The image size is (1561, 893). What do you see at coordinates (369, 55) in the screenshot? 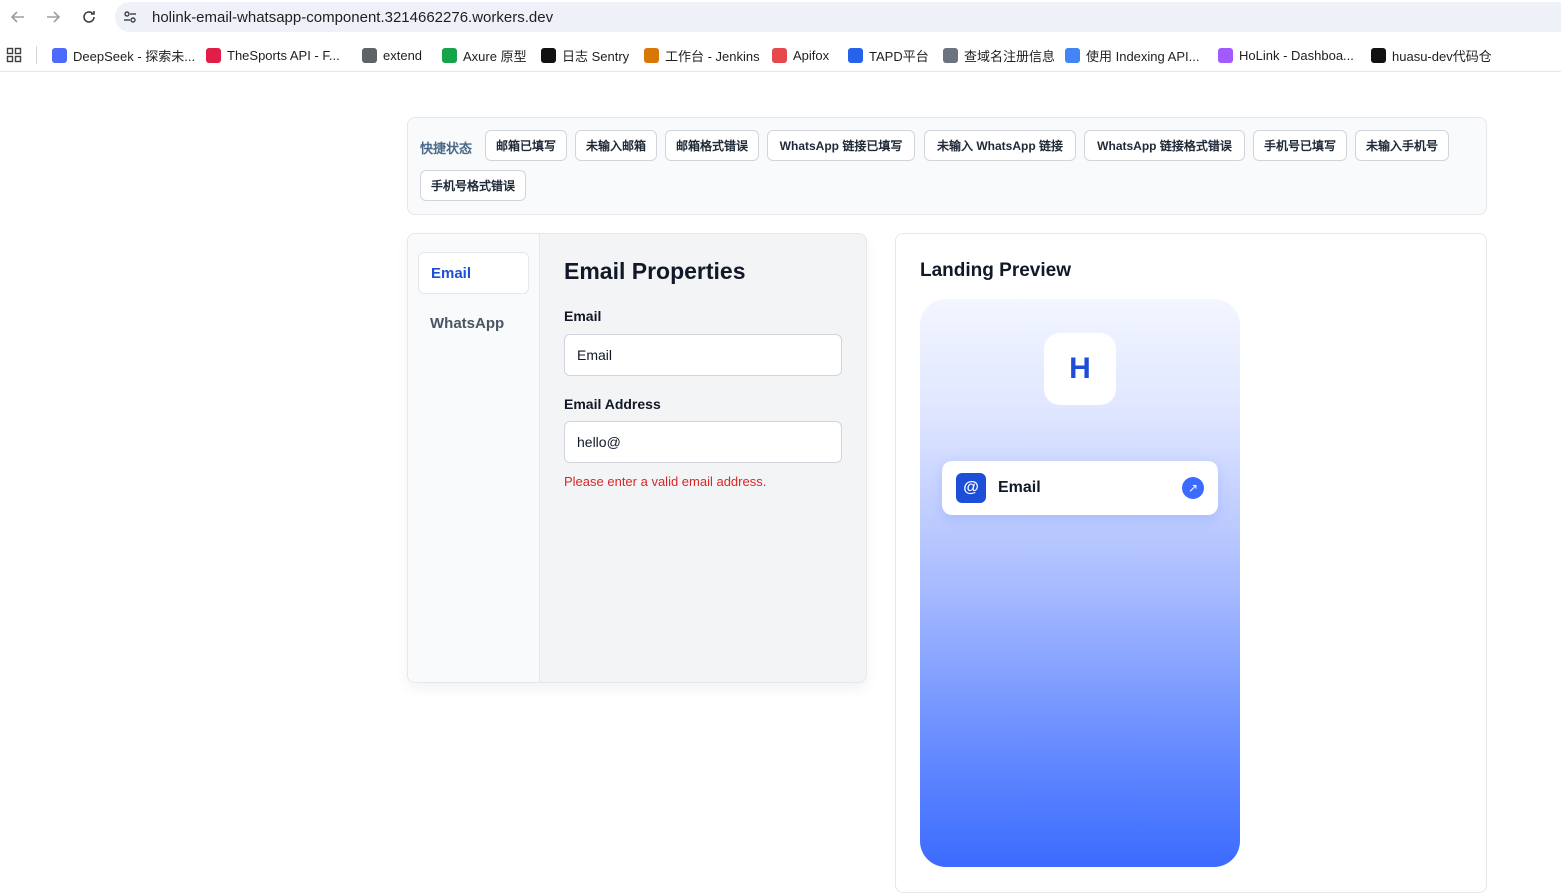
I see `folder-icon` at bounding box center [369, 55].